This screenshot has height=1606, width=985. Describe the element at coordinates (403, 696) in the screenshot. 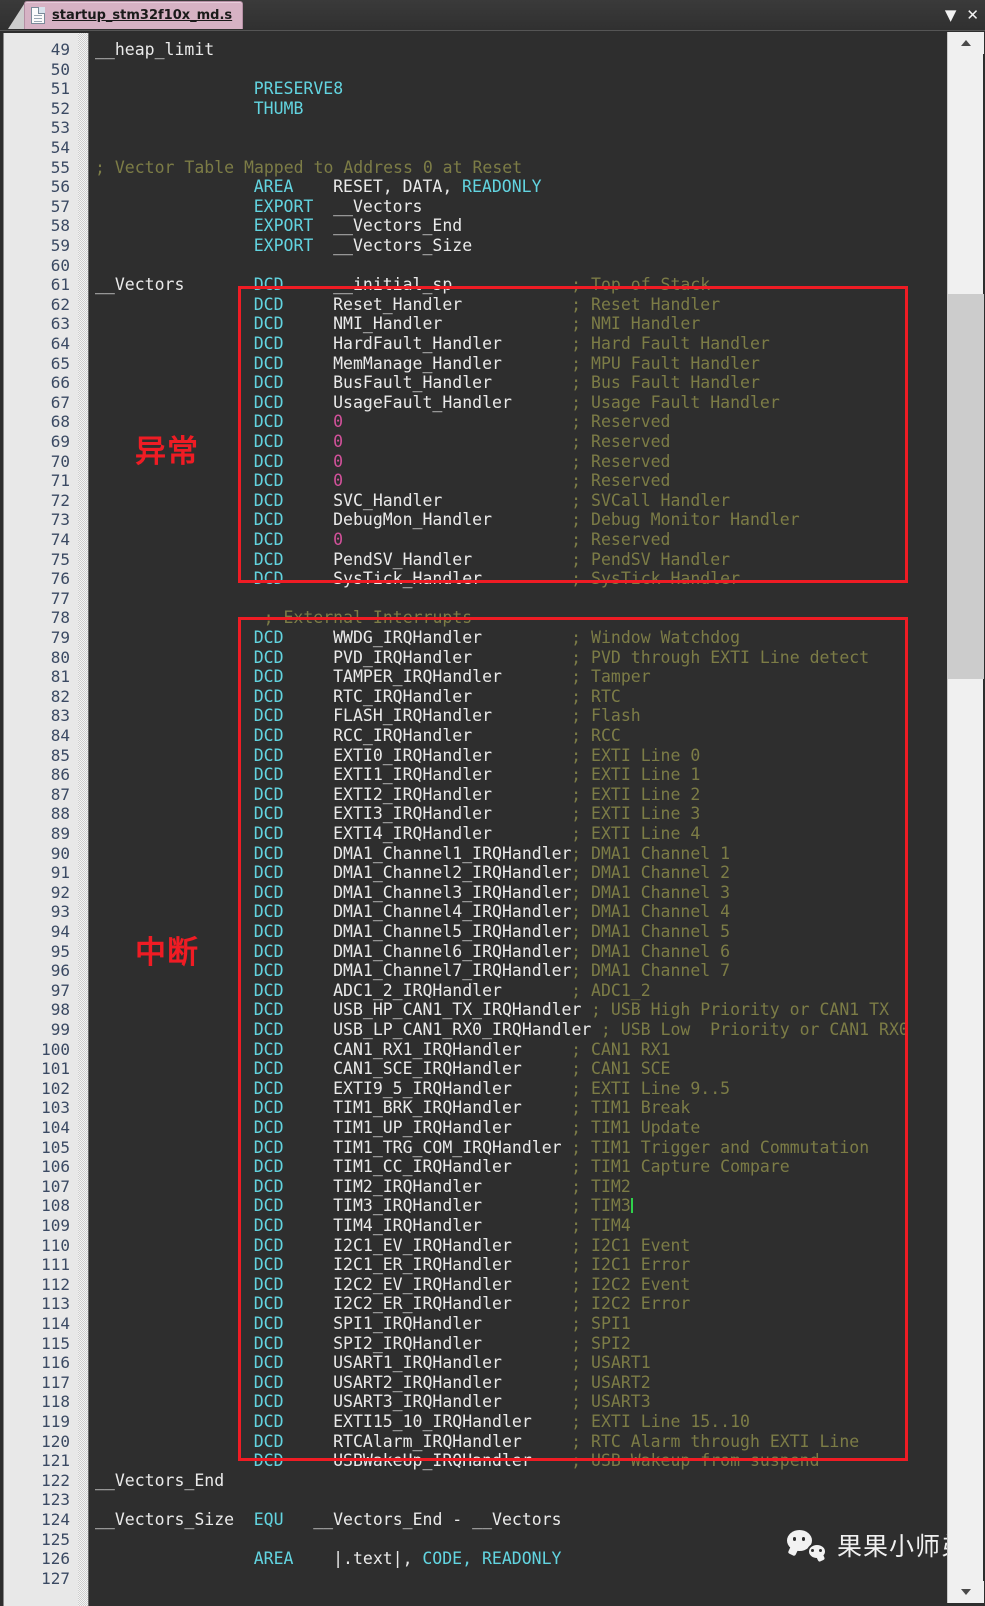

I see `code-token-plain: RTC_IRQHandler` at that location.